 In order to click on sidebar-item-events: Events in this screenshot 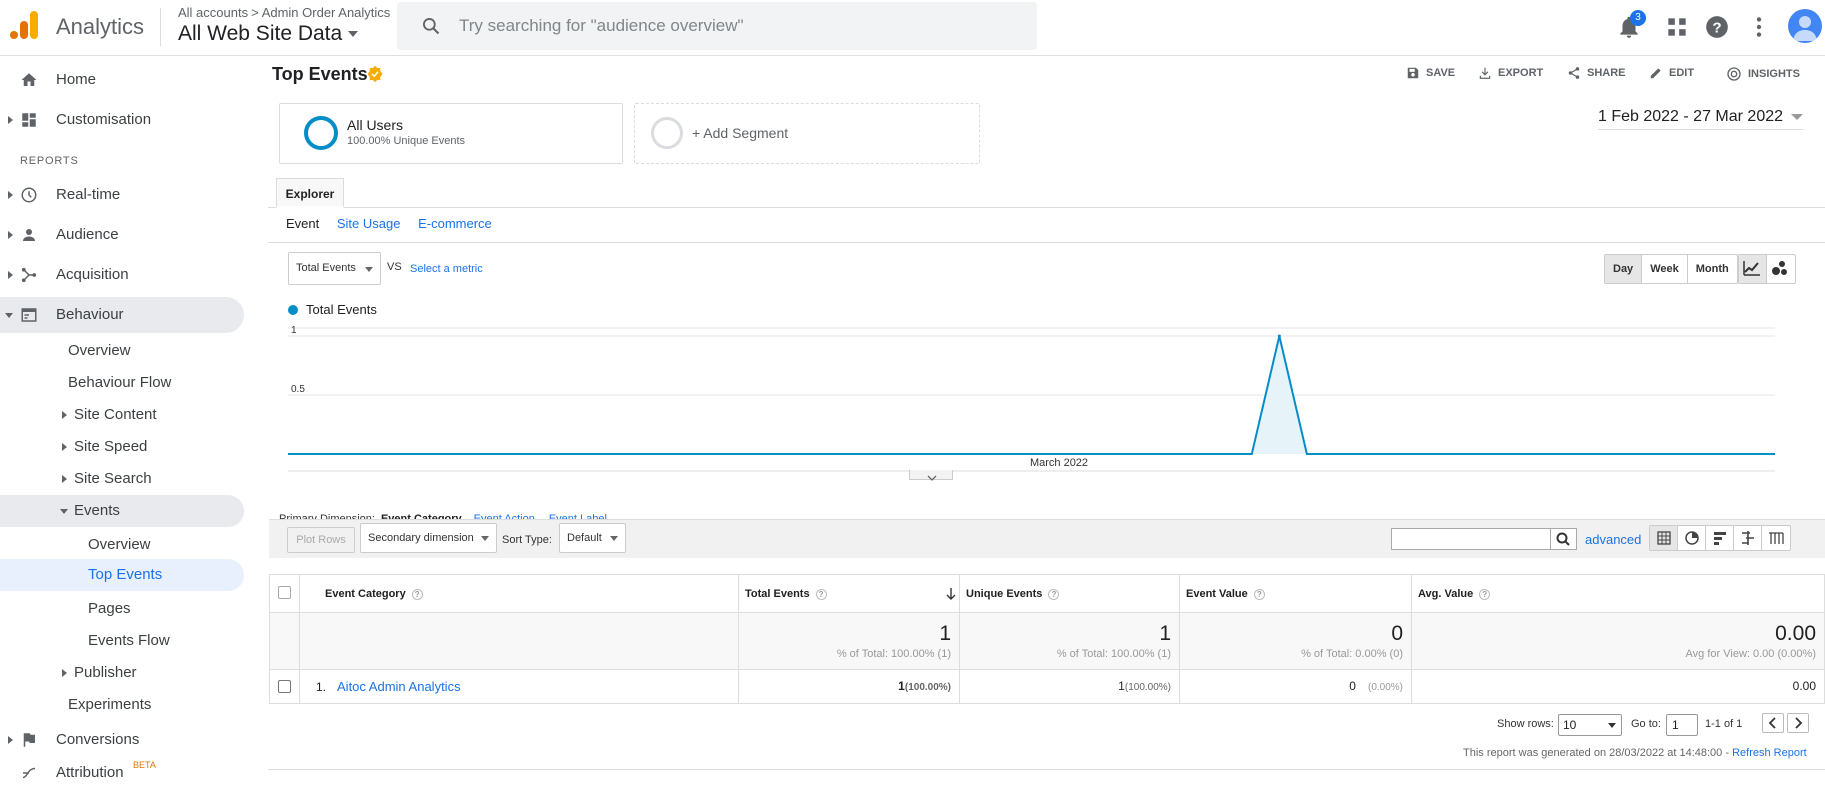, I will do `click(122, 511)`.